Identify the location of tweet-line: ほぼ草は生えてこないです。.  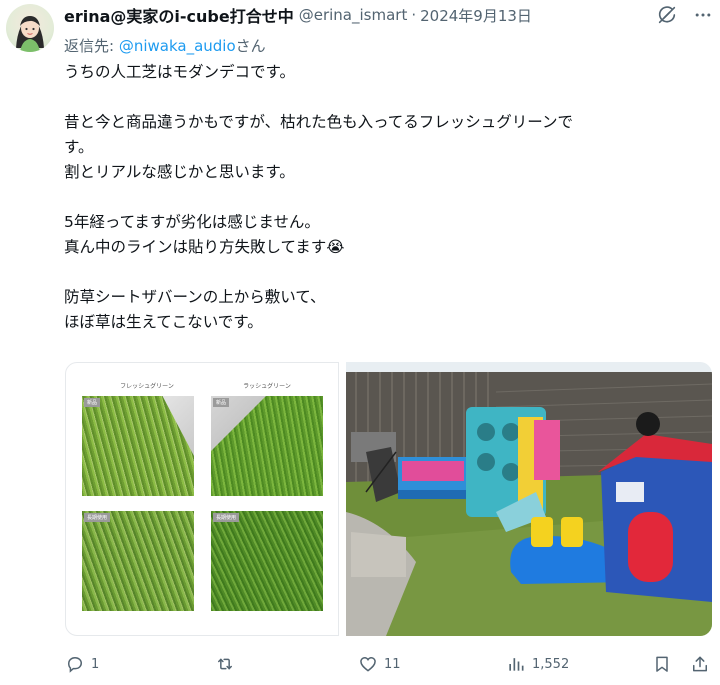
(163, 322).